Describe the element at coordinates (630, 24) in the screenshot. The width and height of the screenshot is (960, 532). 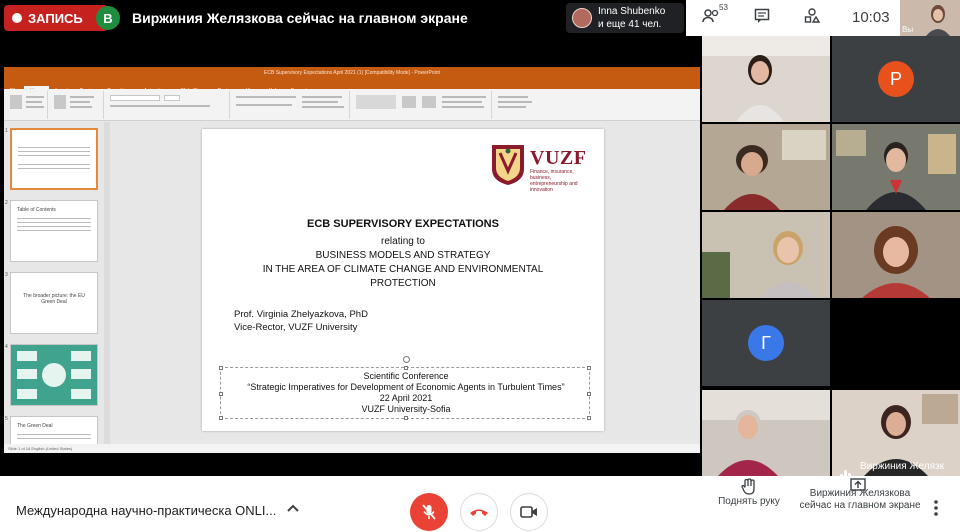
I see `joiner-others: и еще 41 чел.` at that location.